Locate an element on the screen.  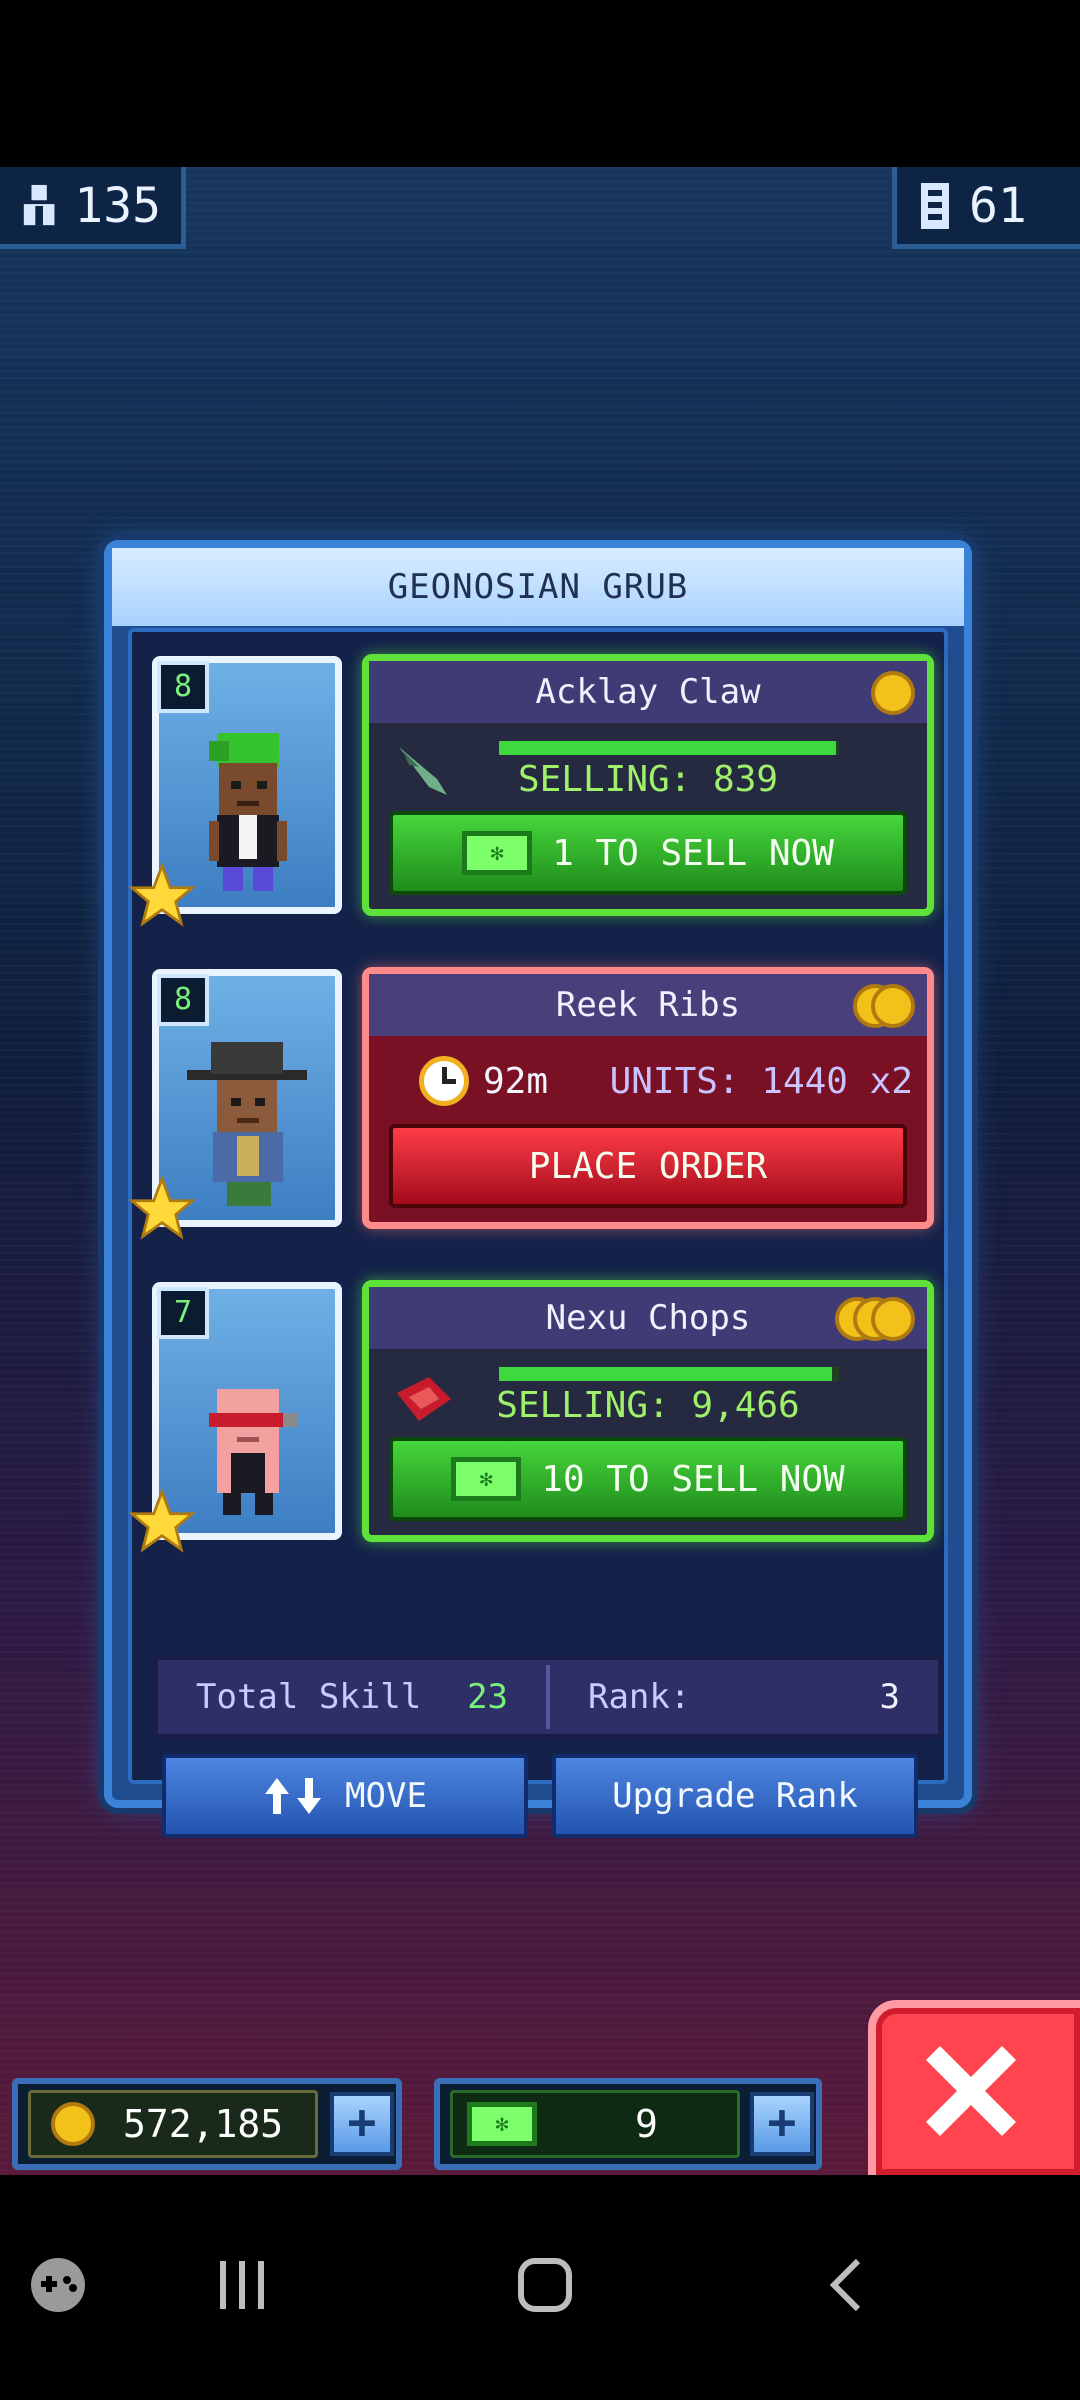
sell-now-button: ✻ 10 TO SELL NOW is located at coordinates (648, 1479).